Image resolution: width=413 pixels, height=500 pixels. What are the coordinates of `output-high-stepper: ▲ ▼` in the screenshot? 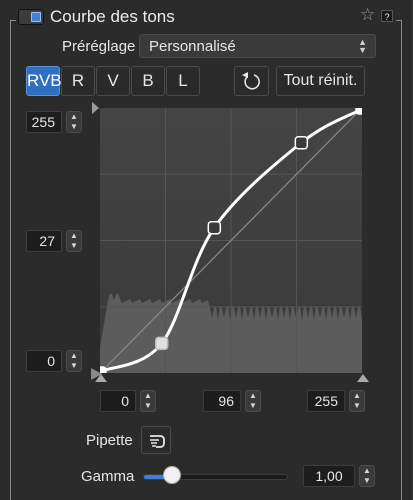 It's located at (74, 122).